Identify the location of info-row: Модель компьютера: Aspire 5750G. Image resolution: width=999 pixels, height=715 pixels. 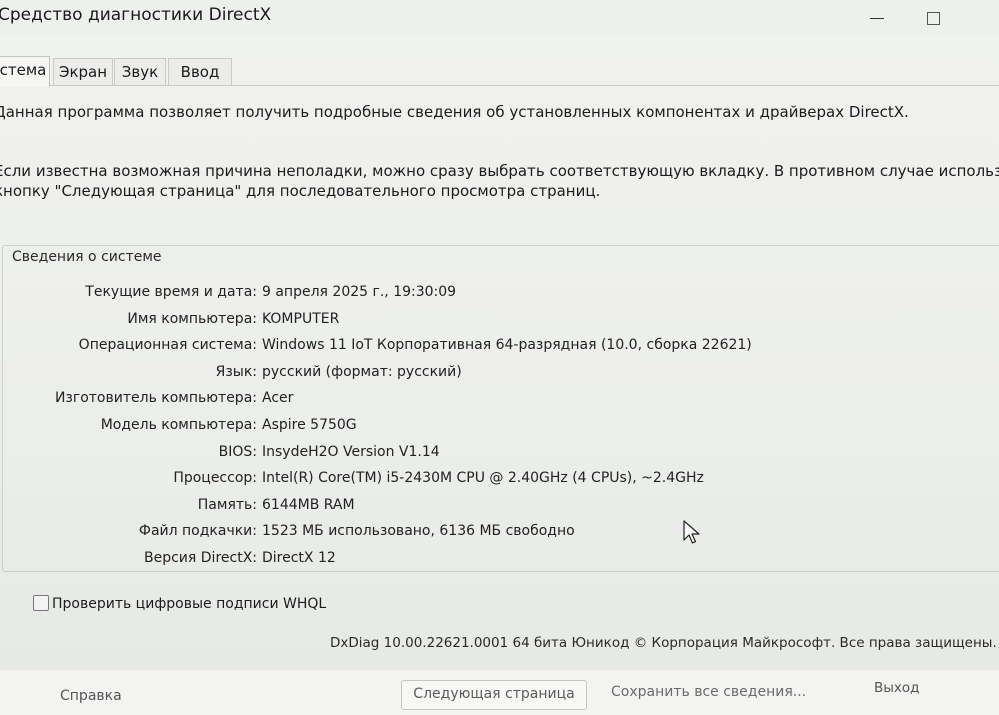
(499, 428).